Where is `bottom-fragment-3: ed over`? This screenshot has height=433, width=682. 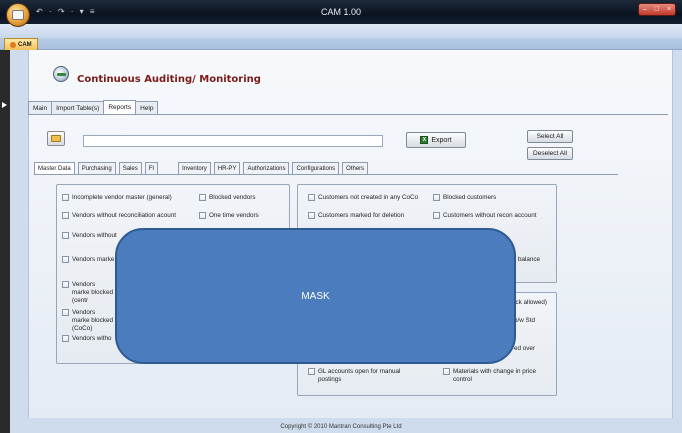
bottom-fragment-3: ed over is located at coordinates (525, 348).